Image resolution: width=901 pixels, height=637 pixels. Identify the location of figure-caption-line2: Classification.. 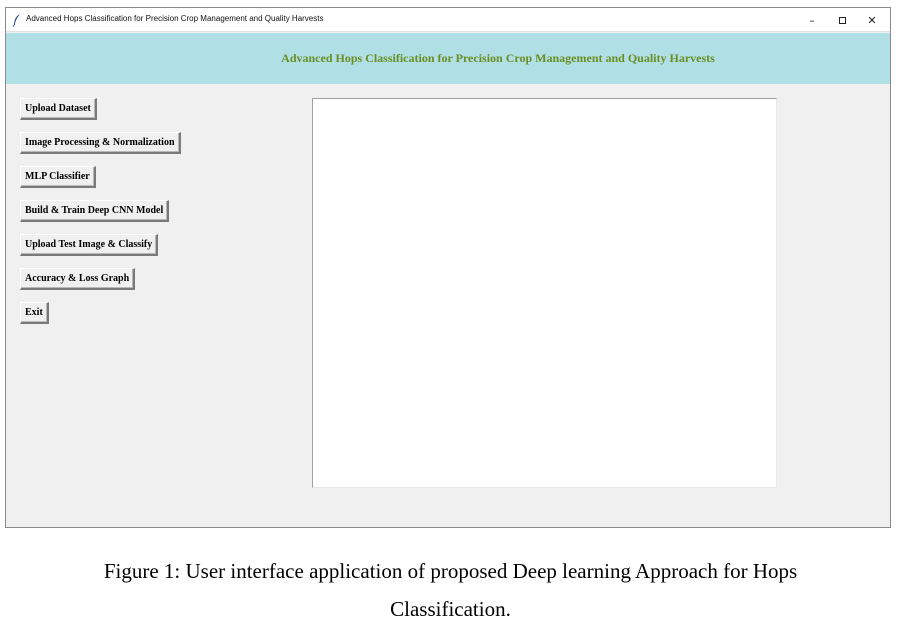
(450, 609).